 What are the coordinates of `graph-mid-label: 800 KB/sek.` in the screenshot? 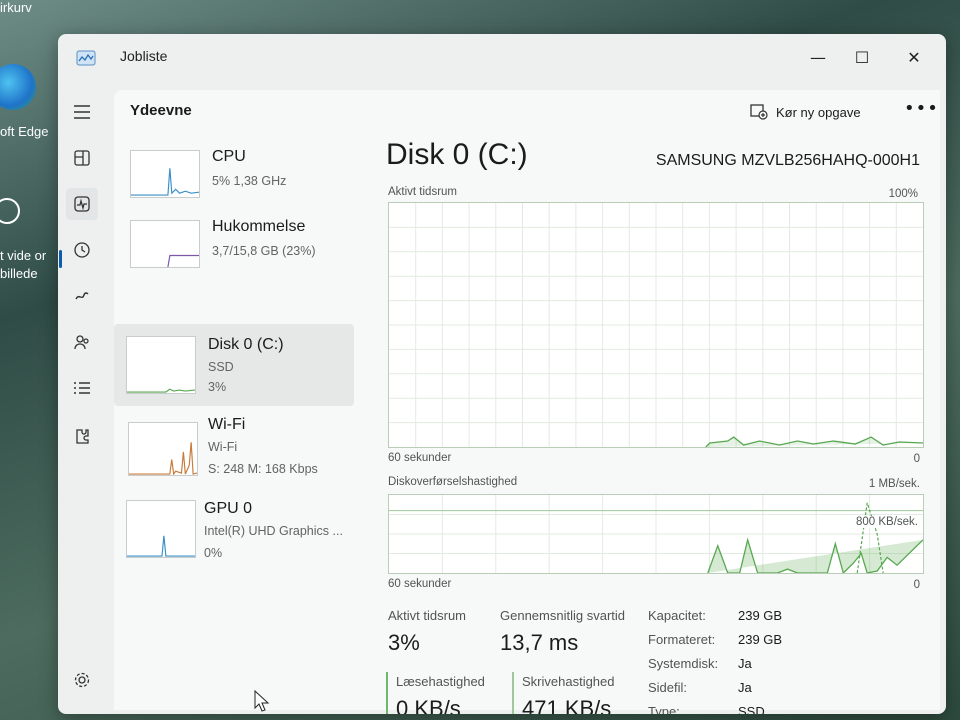 It's located at (886, 522).